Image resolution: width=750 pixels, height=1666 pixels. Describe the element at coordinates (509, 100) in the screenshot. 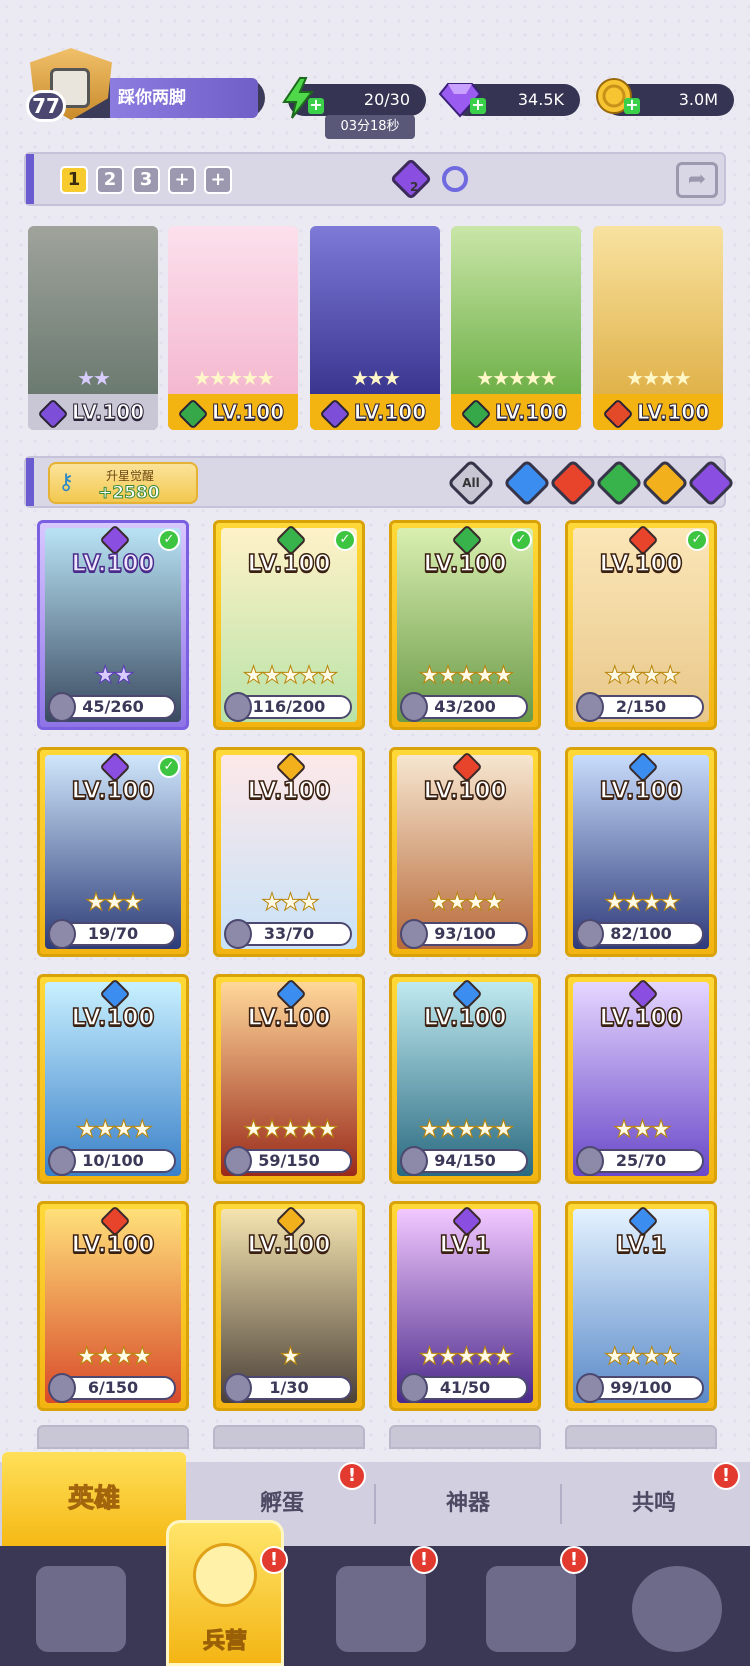

I see `gems-display: + 34.5K` at that location.